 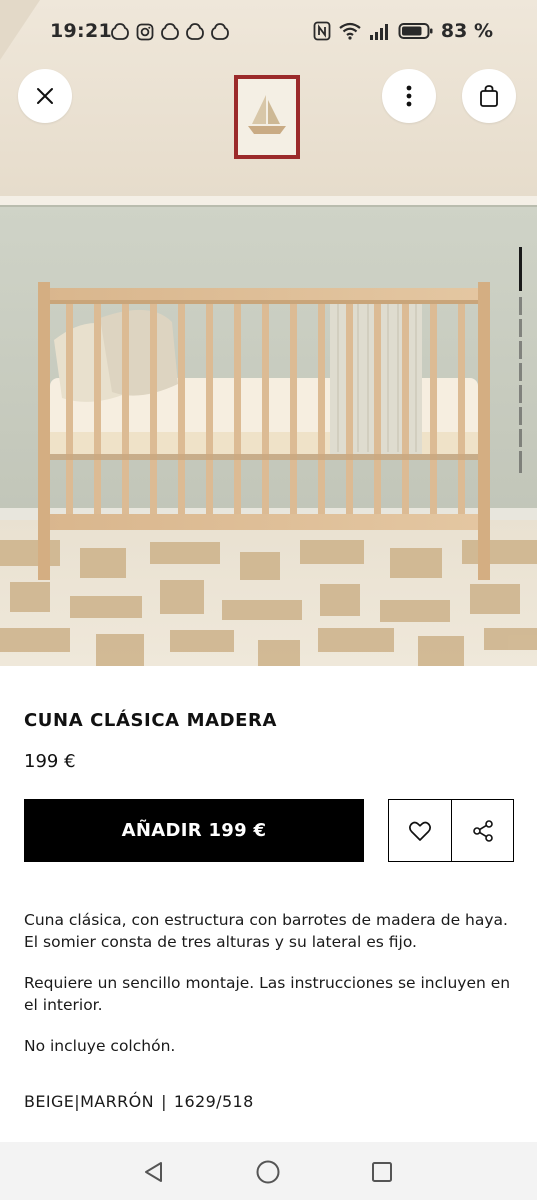 I want to click on instagram-icon, so click(x=145, y=32).